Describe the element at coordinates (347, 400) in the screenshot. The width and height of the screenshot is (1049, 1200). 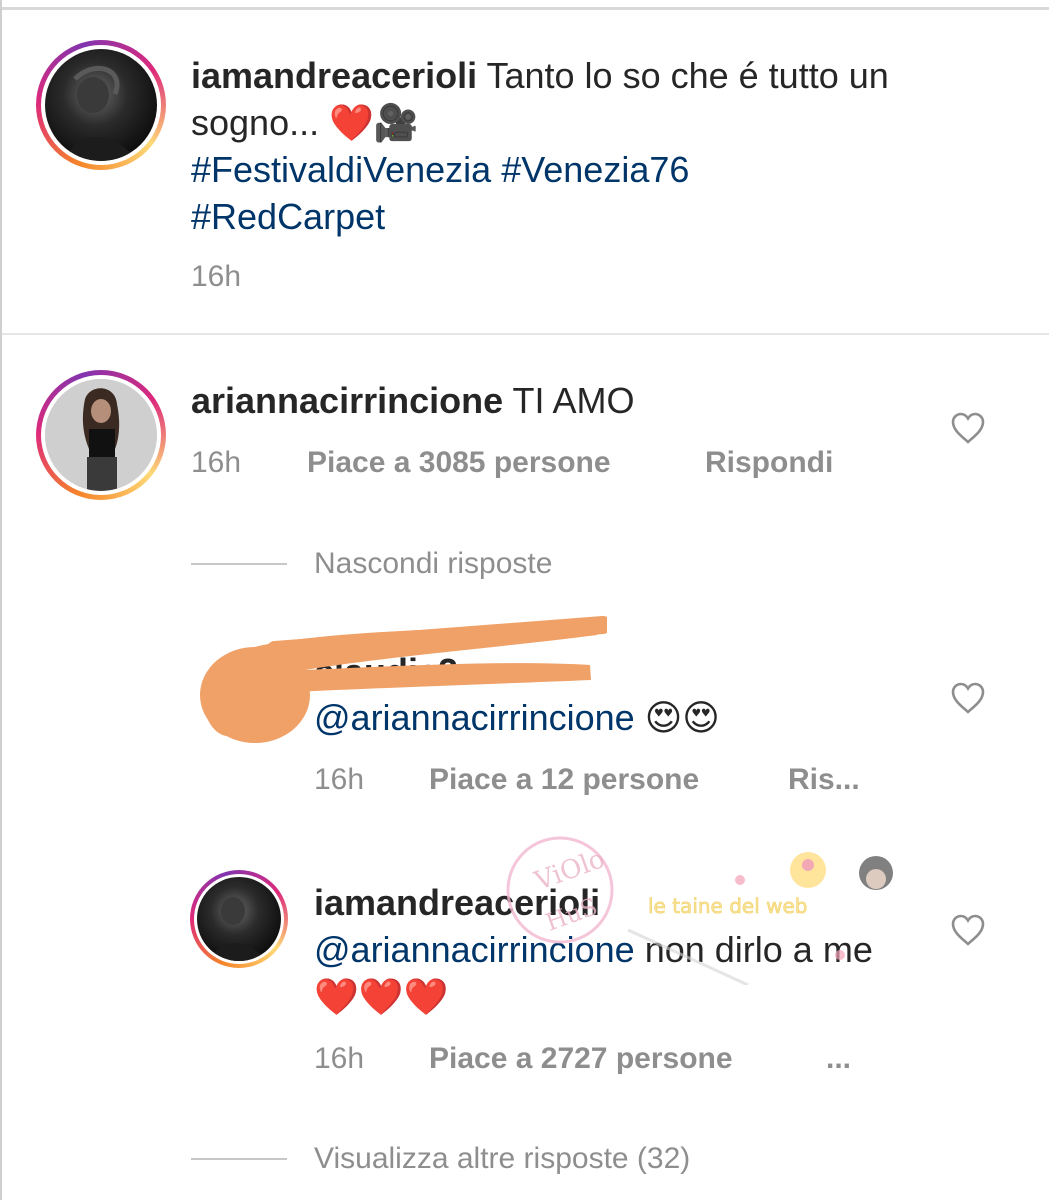
I see `commenter-username: ariannacirrincione` at that location.